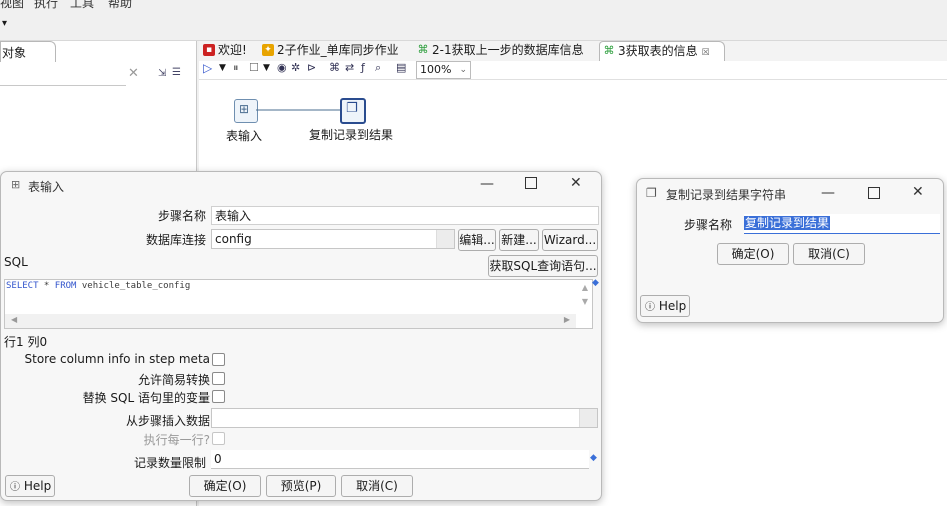 The image size is (947, 506). What do you see at coordinates (181, 216) in the screenshot?
I see `step-name-label: 步骤名称` at bounding box center [181, 216].